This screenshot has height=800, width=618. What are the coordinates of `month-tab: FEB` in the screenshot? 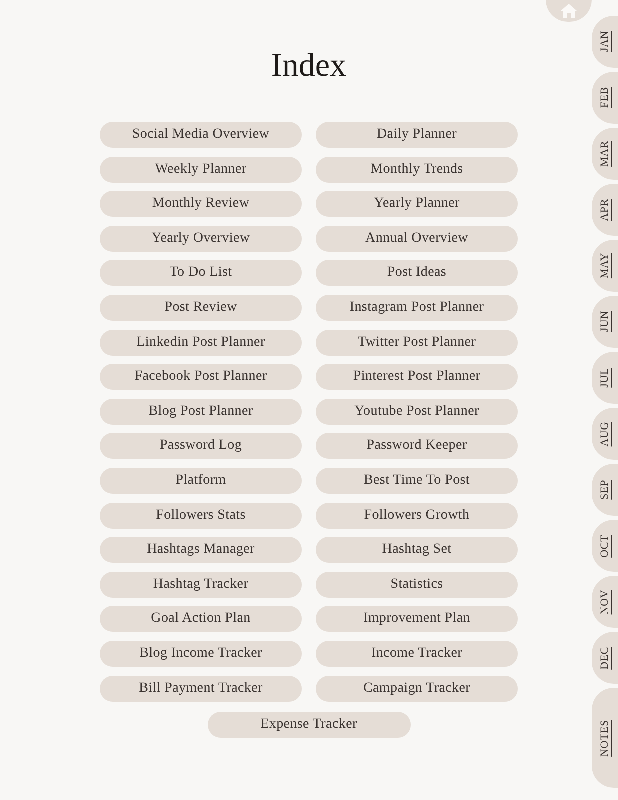 It's located at (605, 98).